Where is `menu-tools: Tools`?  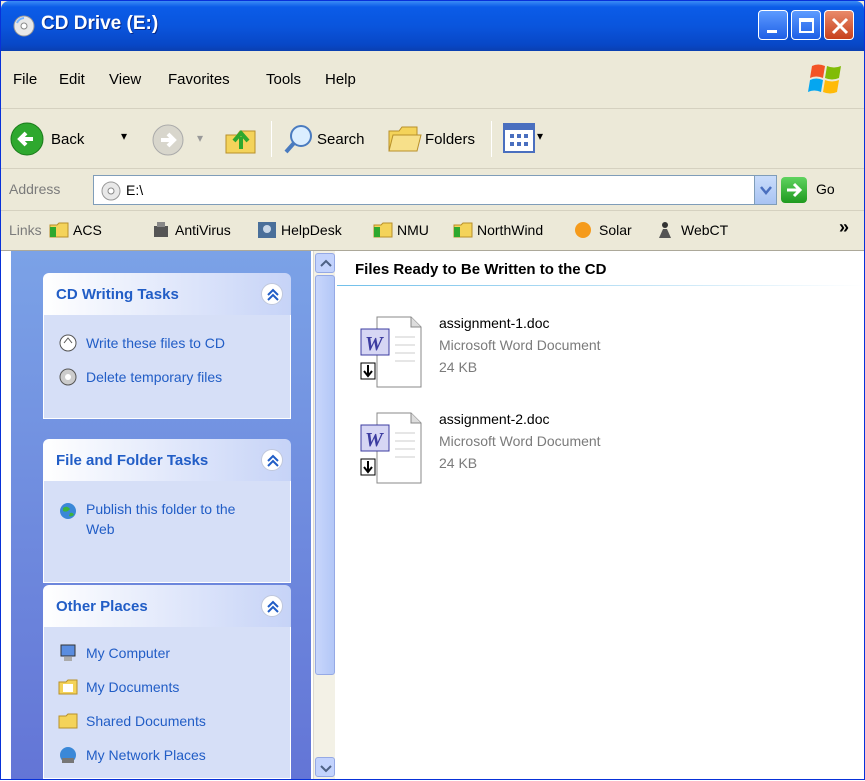 menu-tools: Tools is located at coordinates (283, 79).